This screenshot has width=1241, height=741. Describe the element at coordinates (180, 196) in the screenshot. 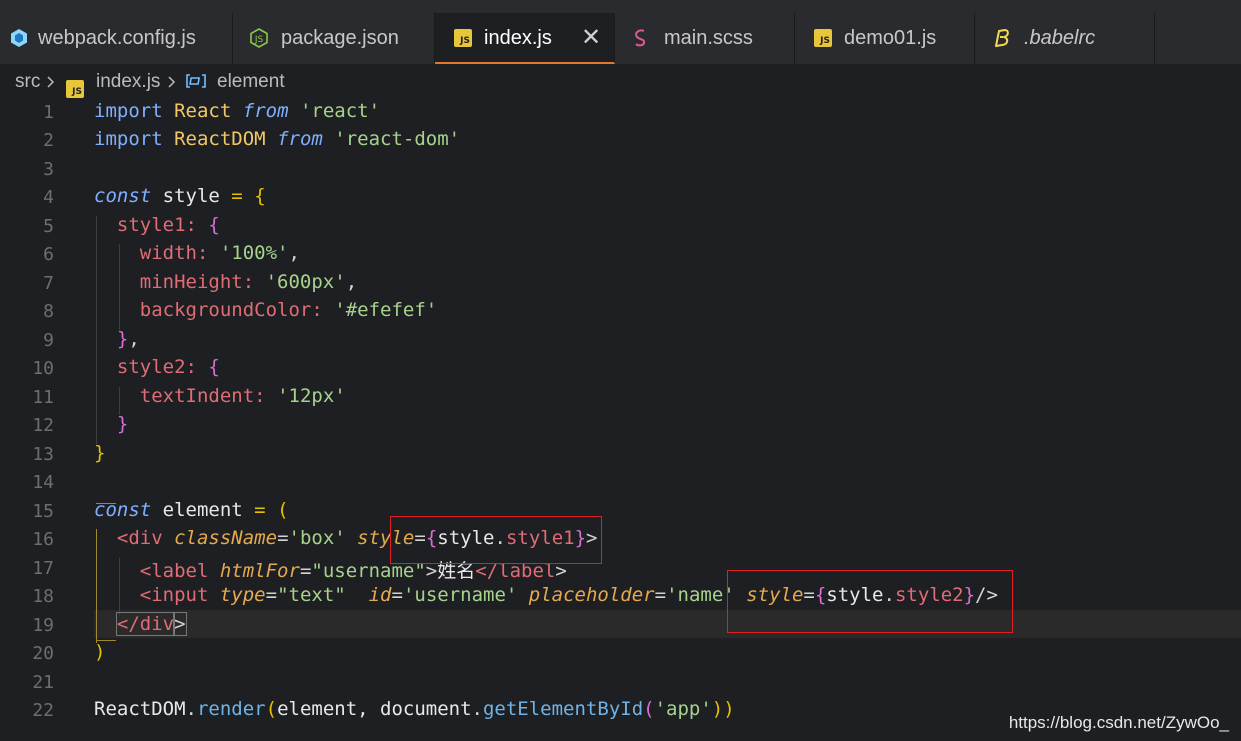

I see `code-line-4: const style = {` at that location.